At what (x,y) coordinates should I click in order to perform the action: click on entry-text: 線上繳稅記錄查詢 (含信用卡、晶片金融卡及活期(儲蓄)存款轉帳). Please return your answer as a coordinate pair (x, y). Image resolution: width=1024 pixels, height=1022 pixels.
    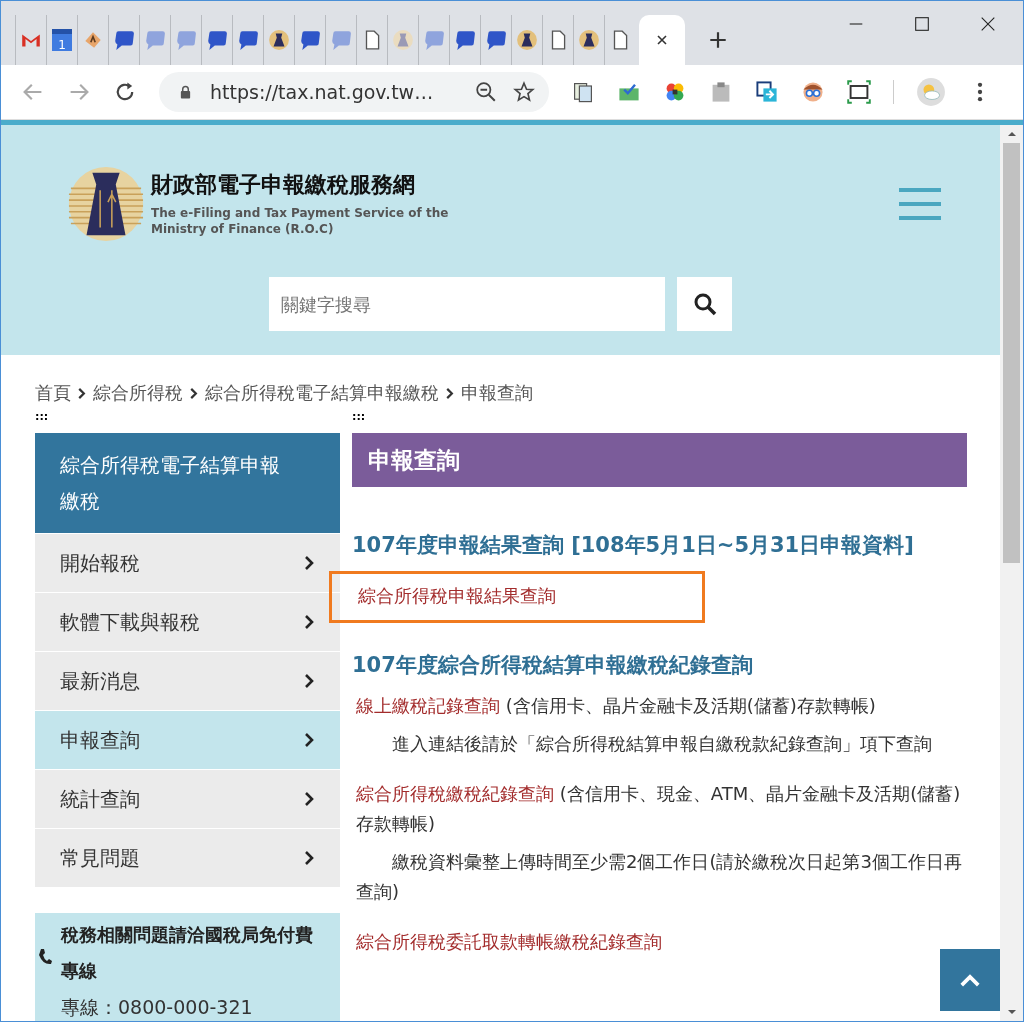
    Looking at the image, I should click on (616, 706).